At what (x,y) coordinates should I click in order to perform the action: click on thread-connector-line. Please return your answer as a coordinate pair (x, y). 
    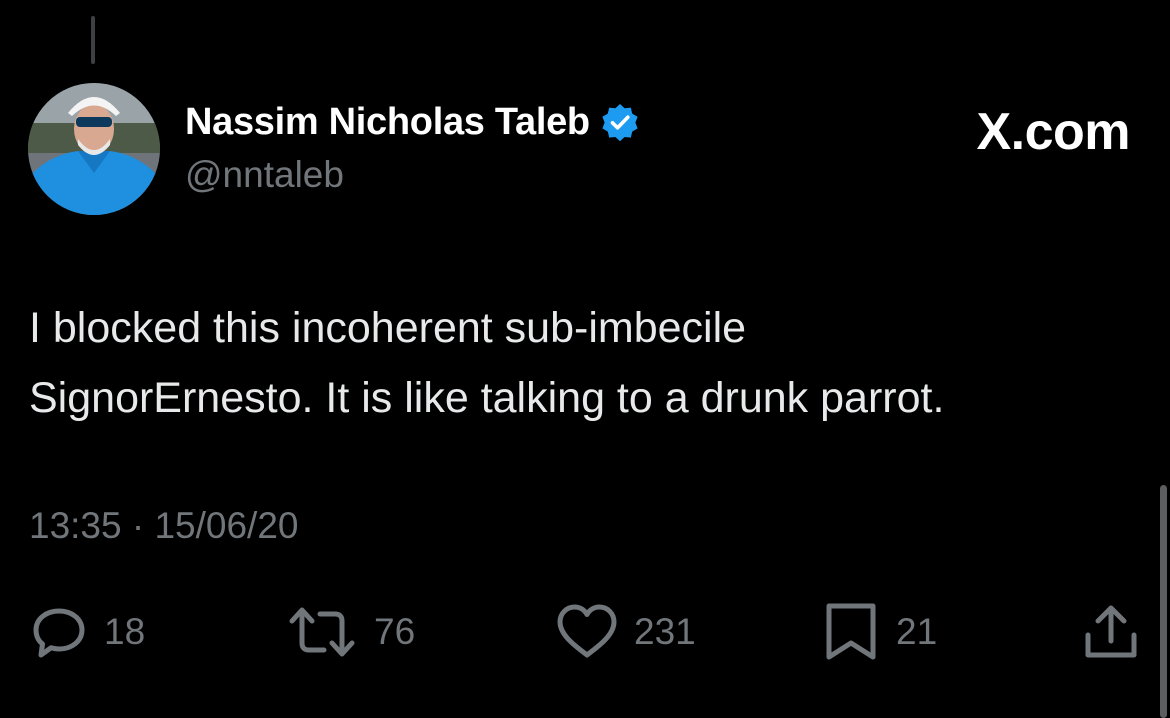
    Looking at the image, I should click on (93, 40).